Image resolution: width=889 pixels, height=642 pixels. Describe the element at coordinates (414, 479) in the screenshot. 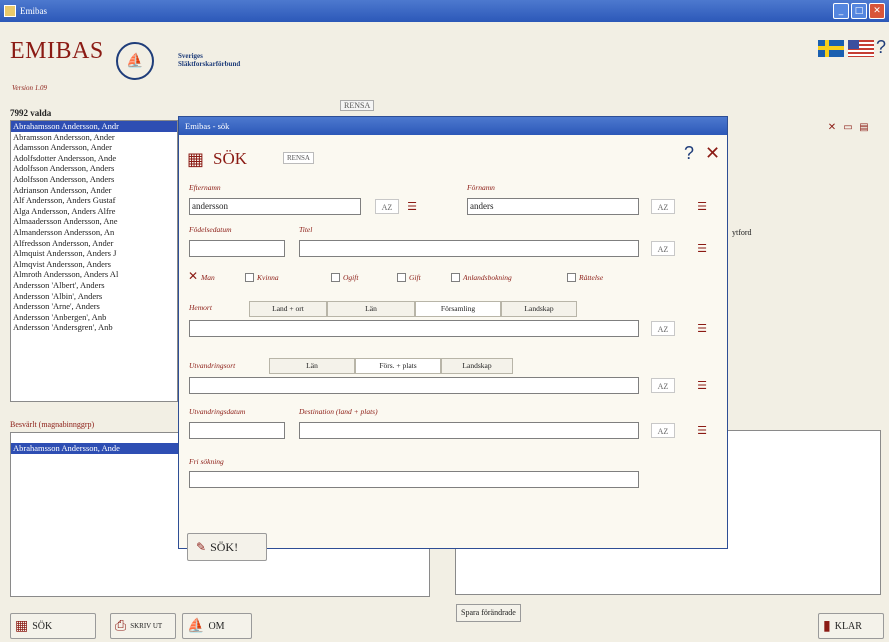

I see `free-search-field` at that location.